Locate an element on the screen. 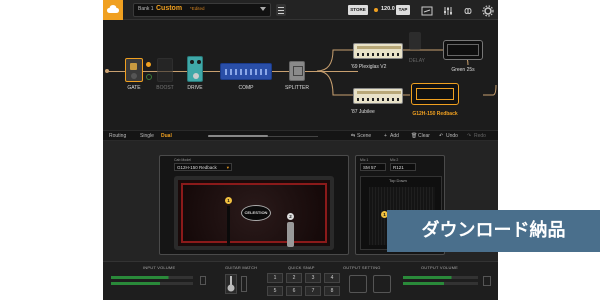 The image size is (600, 300). output-meter-r is located at coordinates (440, 283).